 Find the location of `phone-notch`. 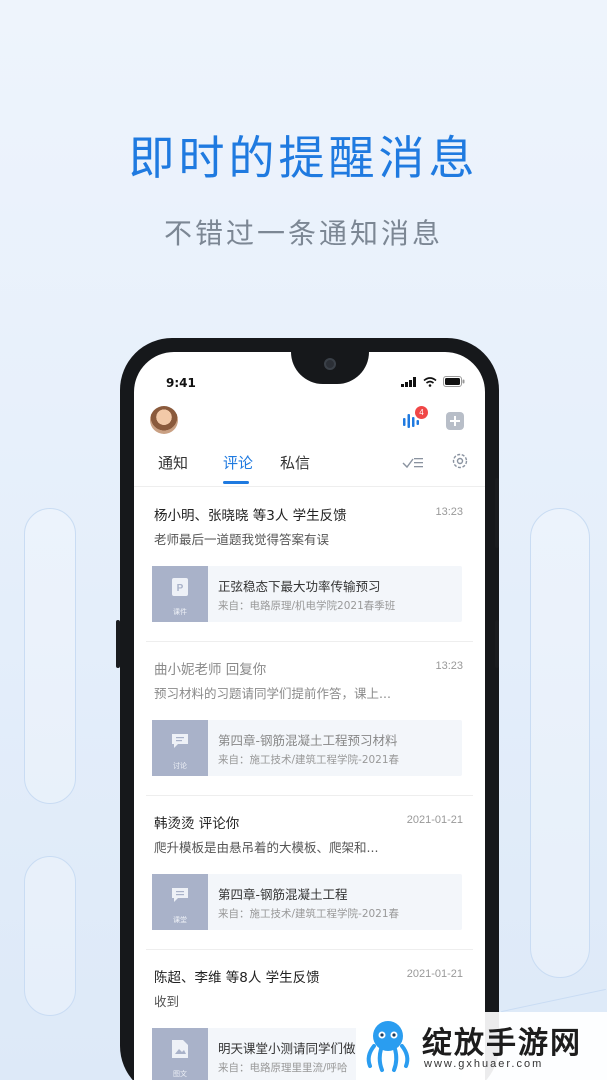

phone-notch is located at coordinates (330, 368).